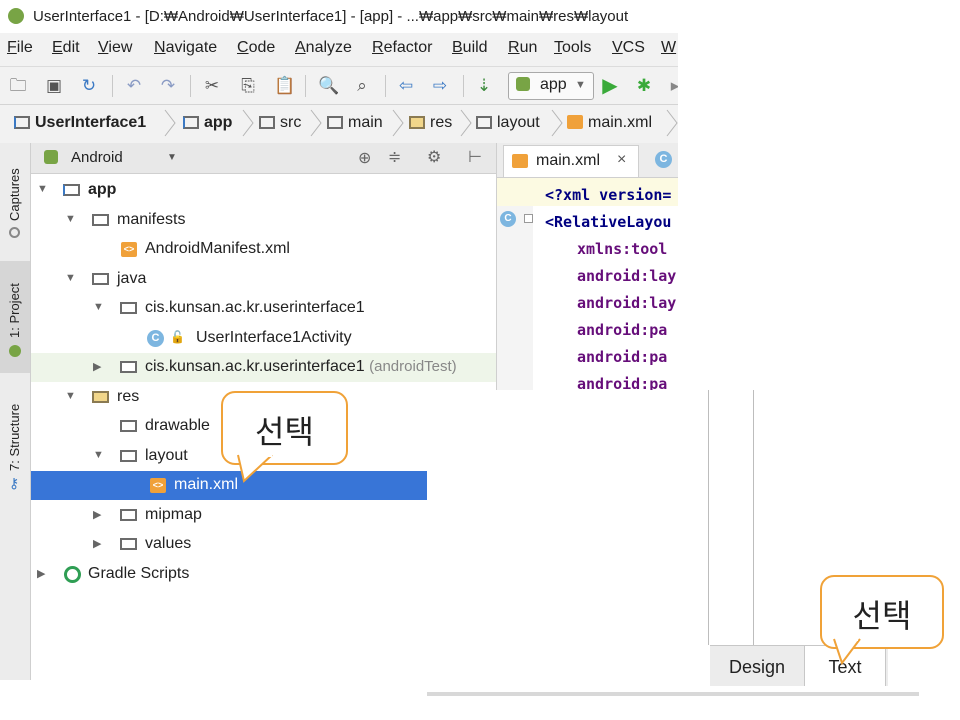 This screenshot has width=960, height=720. I want to click on tool-window-sidebar: Captures 1: Project 7: Structure ⚷, so click(15, 411).